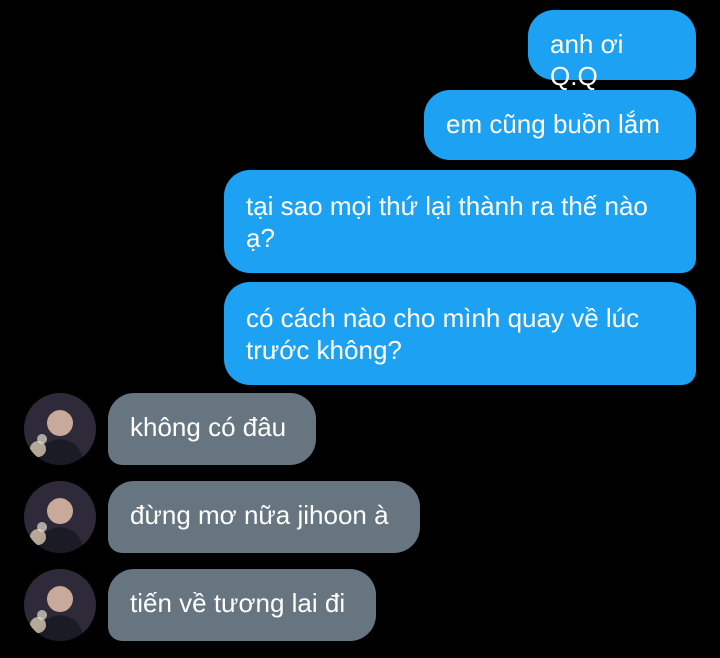 The image size is (720, 658). What do you see at coordinates (264, 517) in the screenshot?
I see `received-message: đừng mơ nữa jihoon à` at bounding box center [264, 517].